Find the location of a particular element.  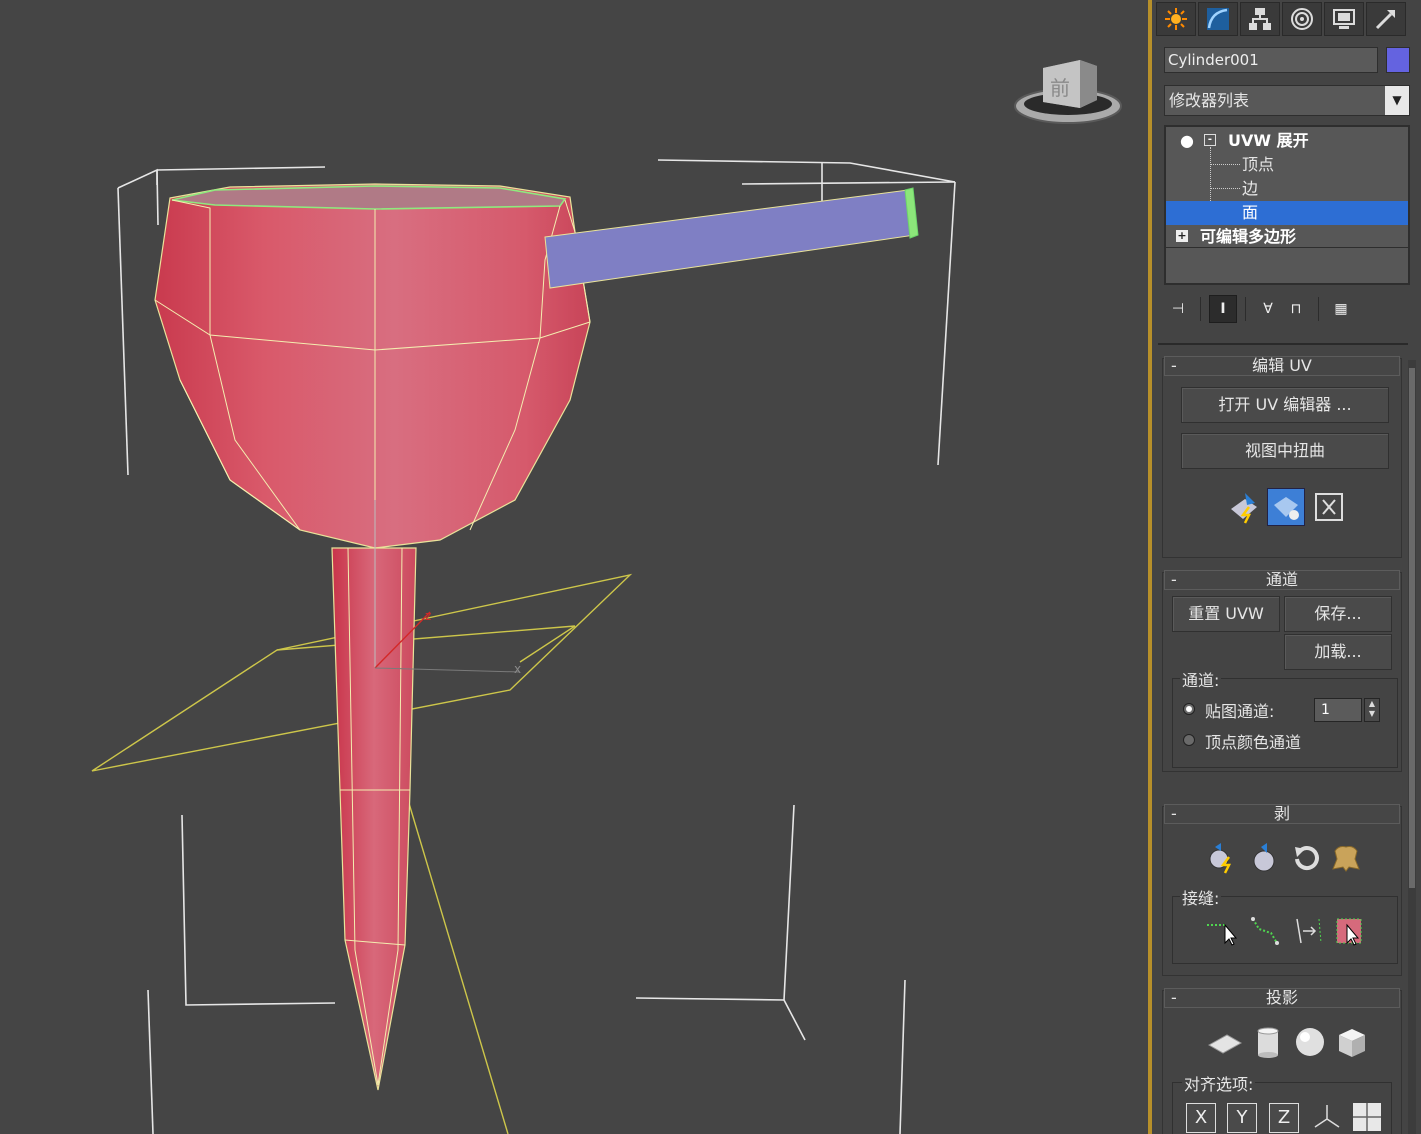

show-end-result-button: I is located at coordinates (1223, 309).